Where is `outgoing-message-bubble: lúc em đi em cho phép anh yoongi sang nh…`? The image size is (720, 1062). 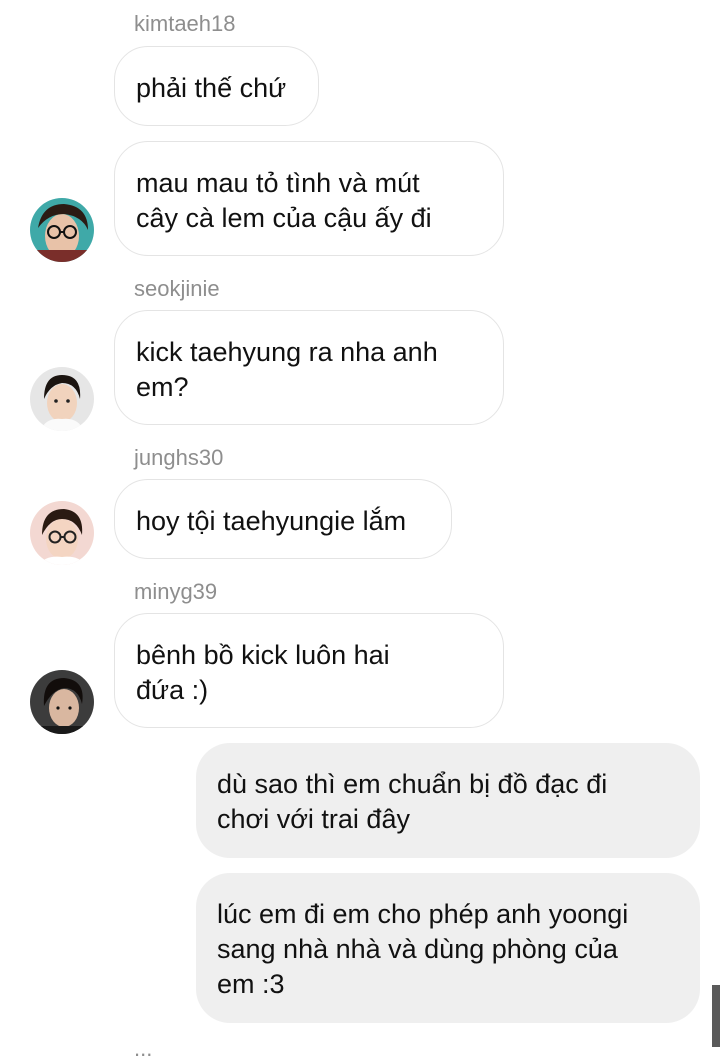 outgoing-message-bubble: lúc em đi em cho phép anh yoongi sang nh… is located at coordinates (448, 948).